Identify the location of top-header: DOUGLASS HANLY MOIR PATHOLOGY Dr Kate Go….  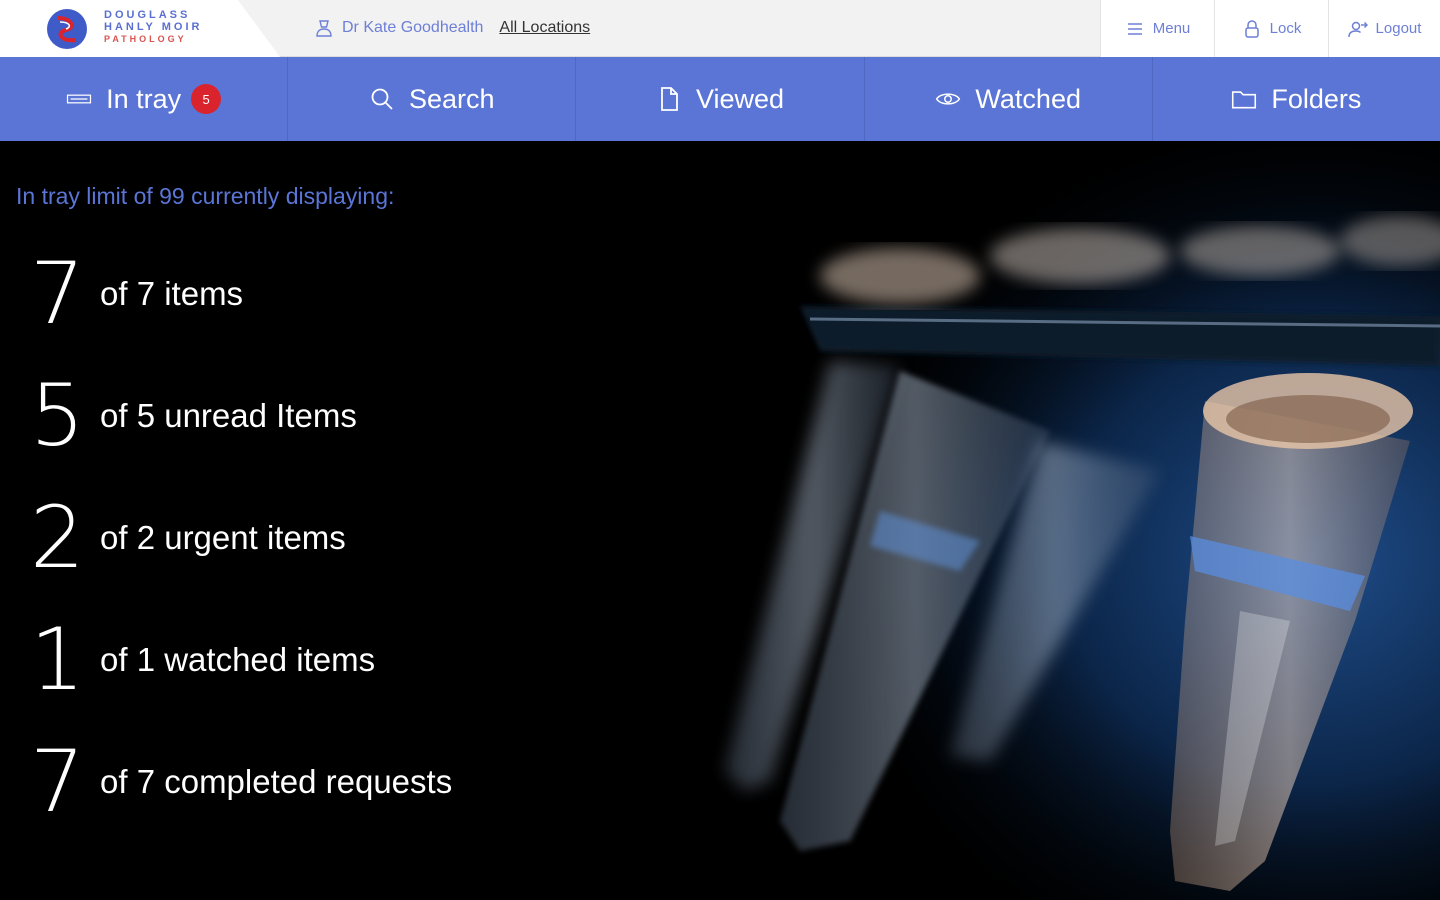
(720, 28).